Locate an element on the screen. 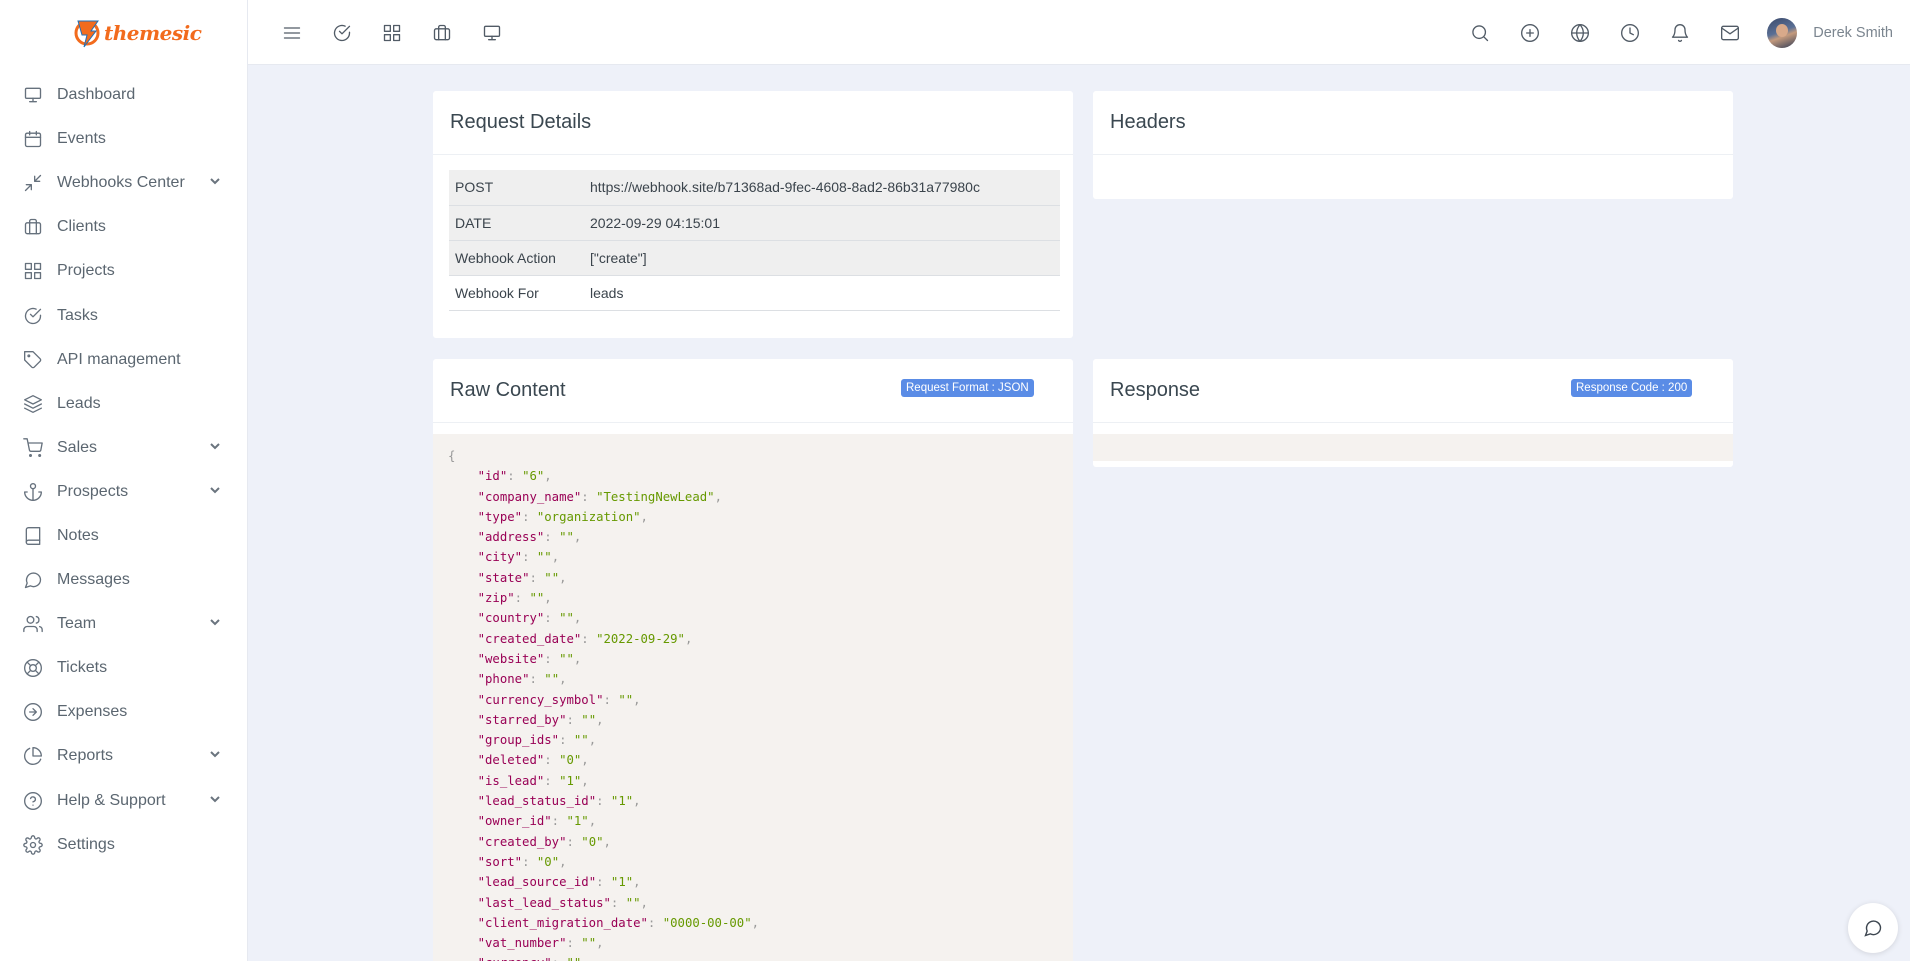  calendar-icon is located at coordinates (33, 139).